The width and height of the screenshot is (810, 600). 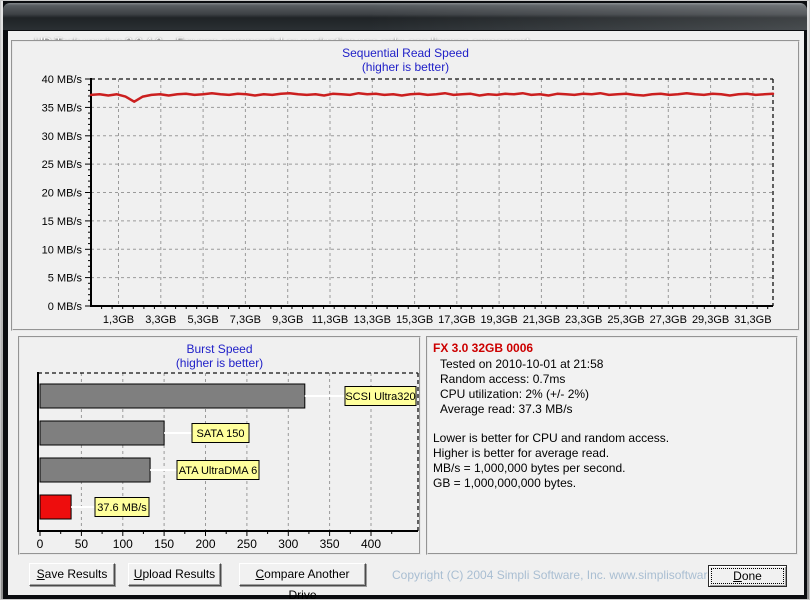 What do you see at coordinates (247, 544) in the screenshot?
I see `svg-text: 250` at bounding box center [247, 544].